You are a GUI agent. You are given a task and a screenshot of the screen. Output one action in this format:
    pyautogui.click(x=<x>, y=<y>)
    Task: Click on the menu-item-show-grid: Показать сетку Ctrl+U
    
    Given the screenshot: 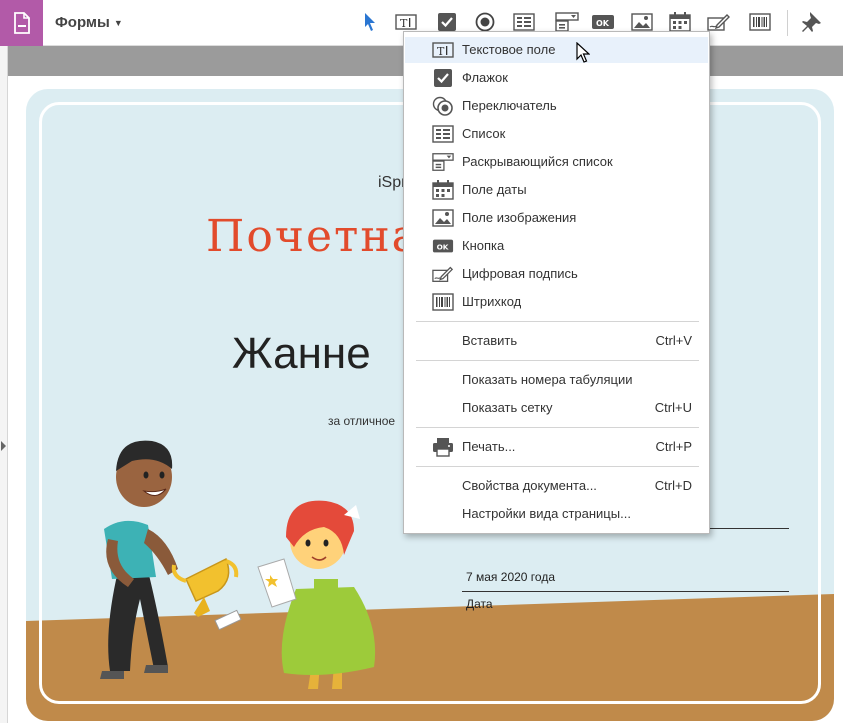 What is the action you would take?
    pyautogui.click(x=556, y=408)
    